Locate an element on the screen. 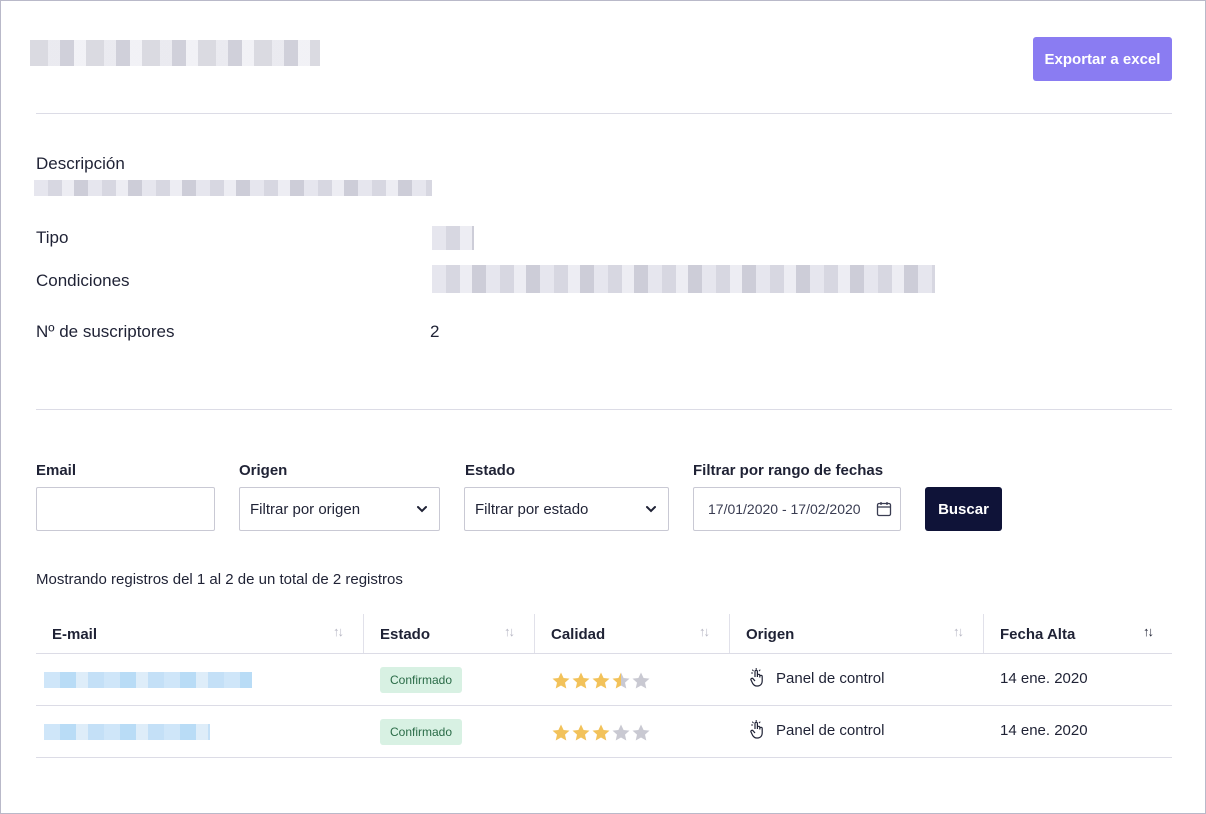 The image size is (1206, 814). suscriptores-label: Nº de suscriptores is located at coordinates (105, 331).